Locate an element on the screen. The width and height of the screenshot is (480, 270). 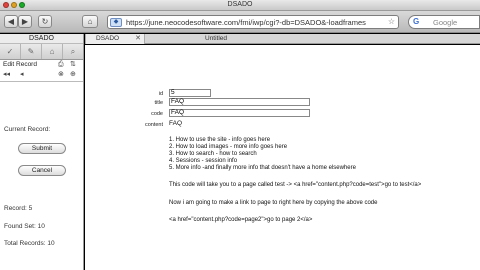
back-icon: ◀ is located at coordinates (11, 21).